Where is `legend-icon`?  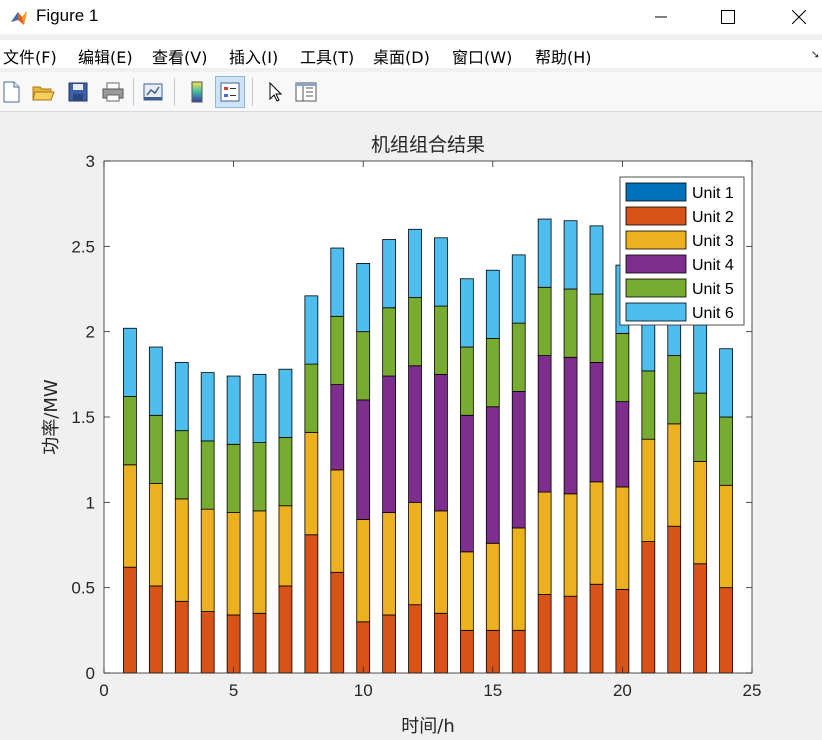
legend-icon is located at coordinates (230, 92).